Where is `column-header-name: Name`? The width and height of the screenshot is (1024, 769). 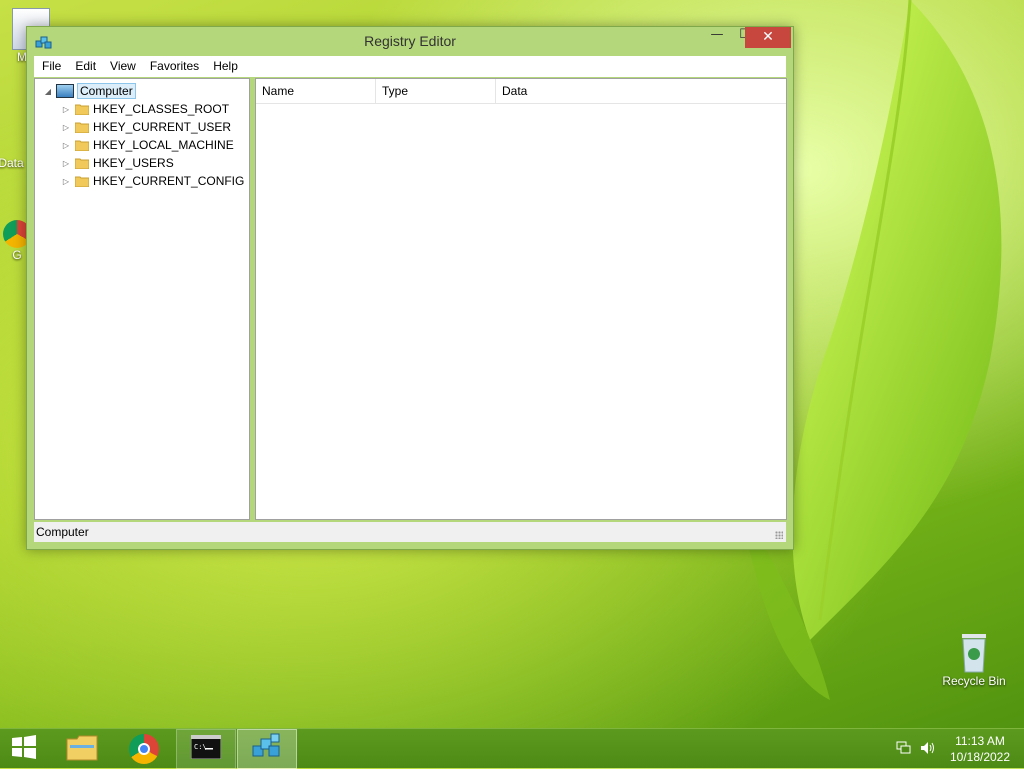
column-header-name: Name is located at coordinates (316, 91).